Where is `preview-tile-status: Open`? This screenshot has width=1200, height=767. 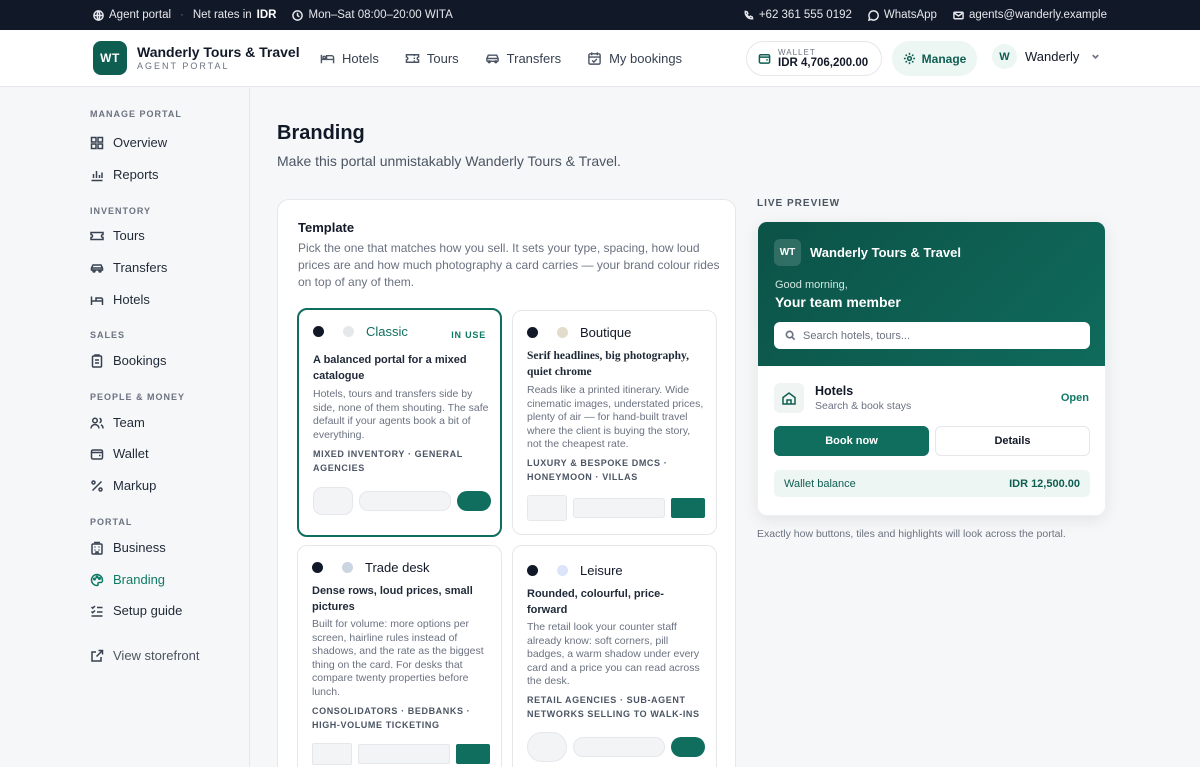
preview-tile-status: Open is located at coordinates (1075, 398).